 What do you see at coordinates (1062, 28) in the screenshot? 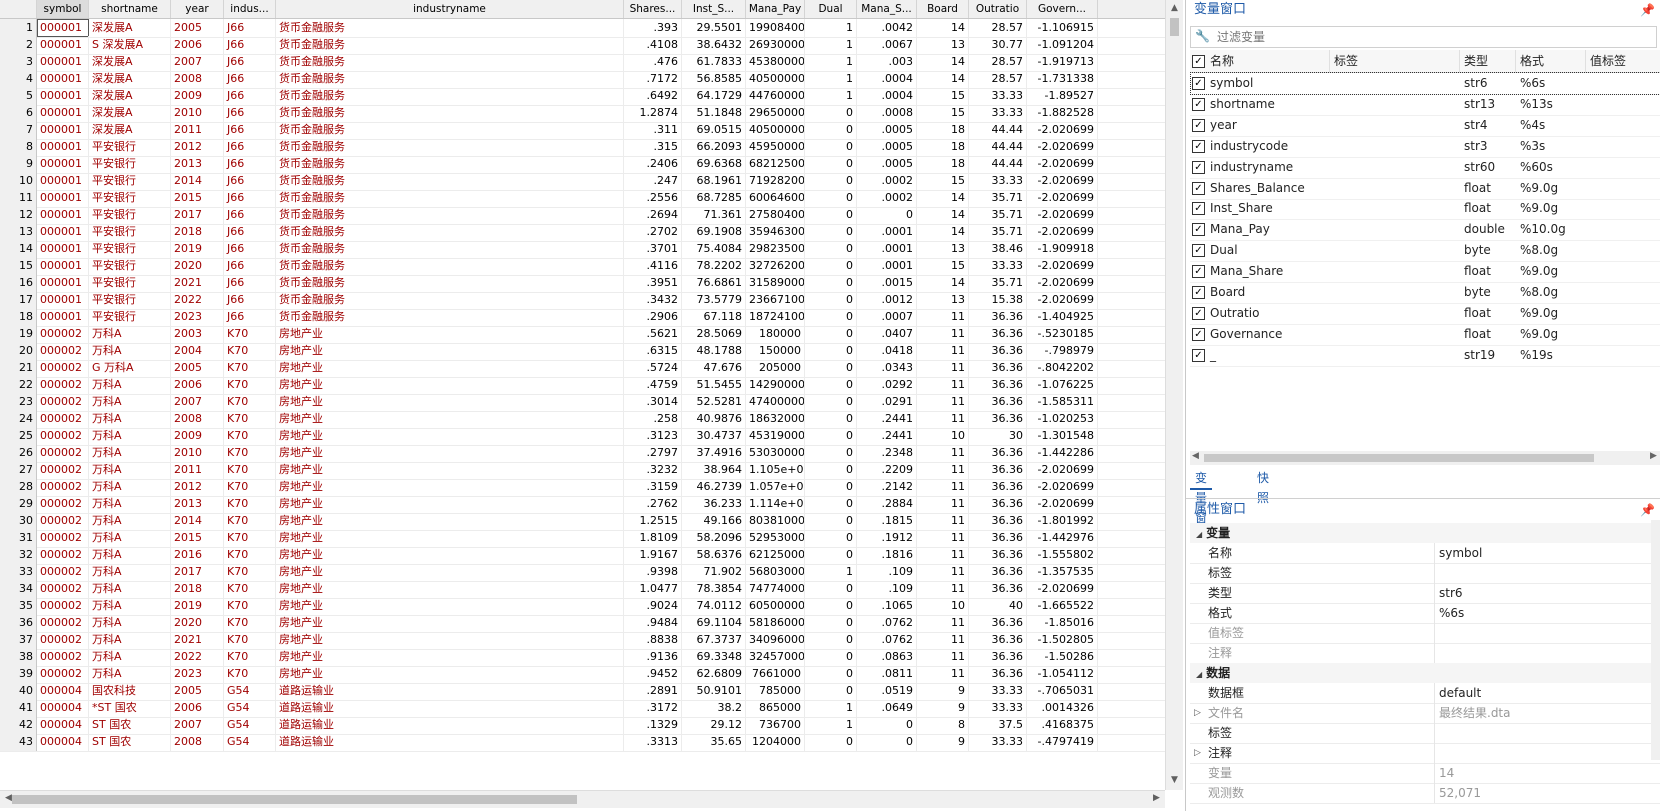
I see `table-cell: -1.106915` at bounding box center [1062, 28].